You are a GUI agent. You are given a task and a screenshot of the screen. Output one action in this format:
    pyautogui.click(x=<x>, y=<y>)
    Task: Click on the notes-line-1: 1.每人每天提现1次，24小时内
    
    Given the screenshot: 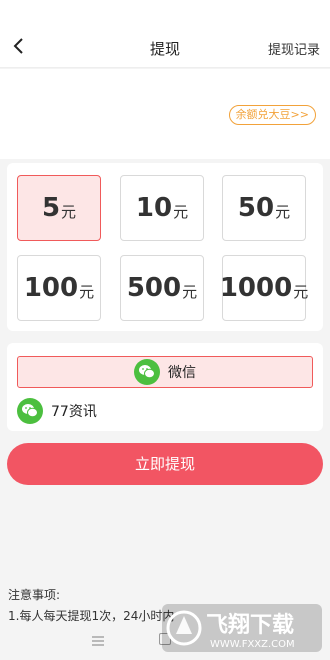 What is the action you would take?
    pyautogui.click(x=91, y=616)
    